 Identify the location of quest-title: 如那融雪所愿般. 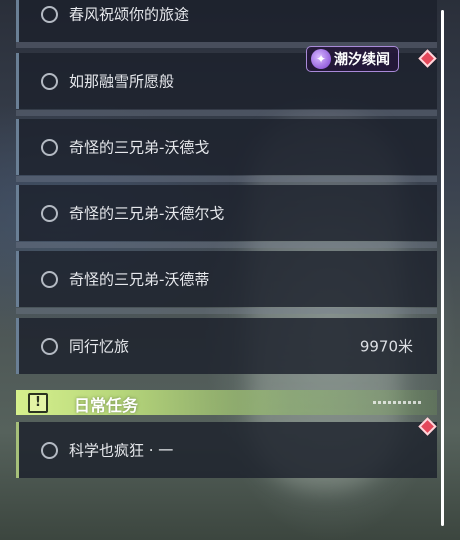
(122, 81).